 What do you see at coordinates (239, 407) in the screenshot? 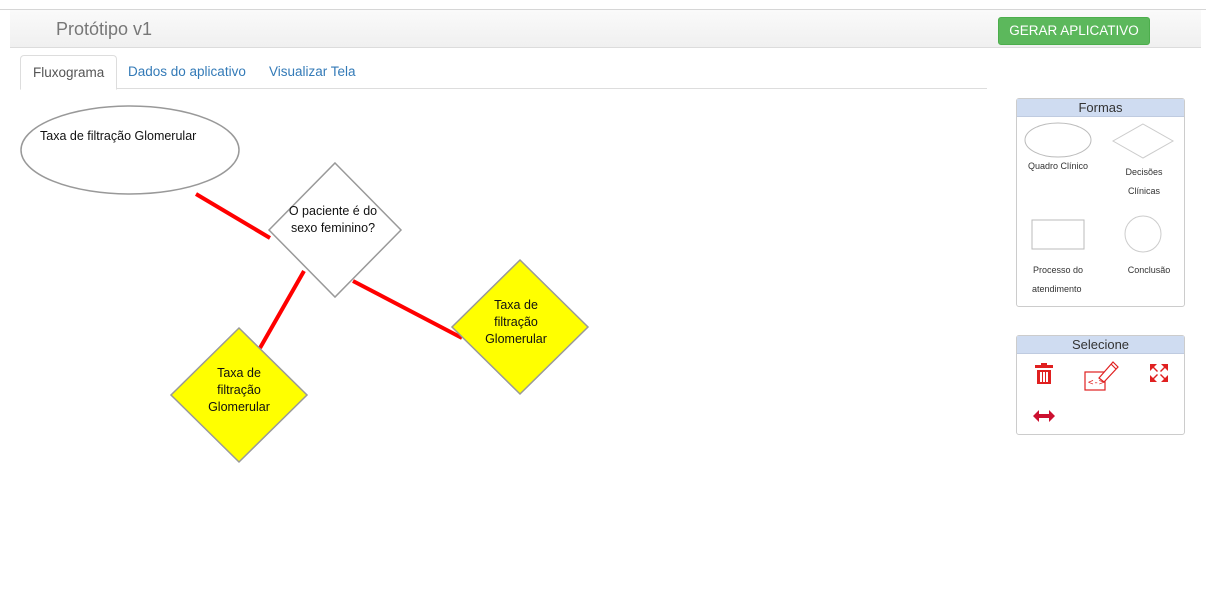
I see `conclusion-left-line-3: Glomerular` at bounding box center [239, 407].